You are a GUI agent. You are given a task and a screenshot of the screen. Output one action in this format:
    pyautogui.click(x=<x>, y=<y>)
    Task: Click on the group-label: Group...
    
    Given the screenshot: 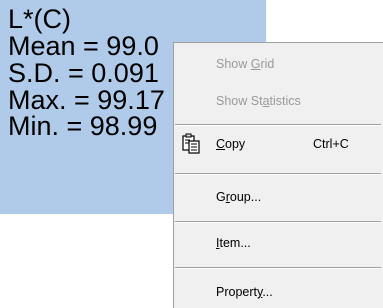 What is the action you would take?
    pyautogui.click(x=239, y=197)
    